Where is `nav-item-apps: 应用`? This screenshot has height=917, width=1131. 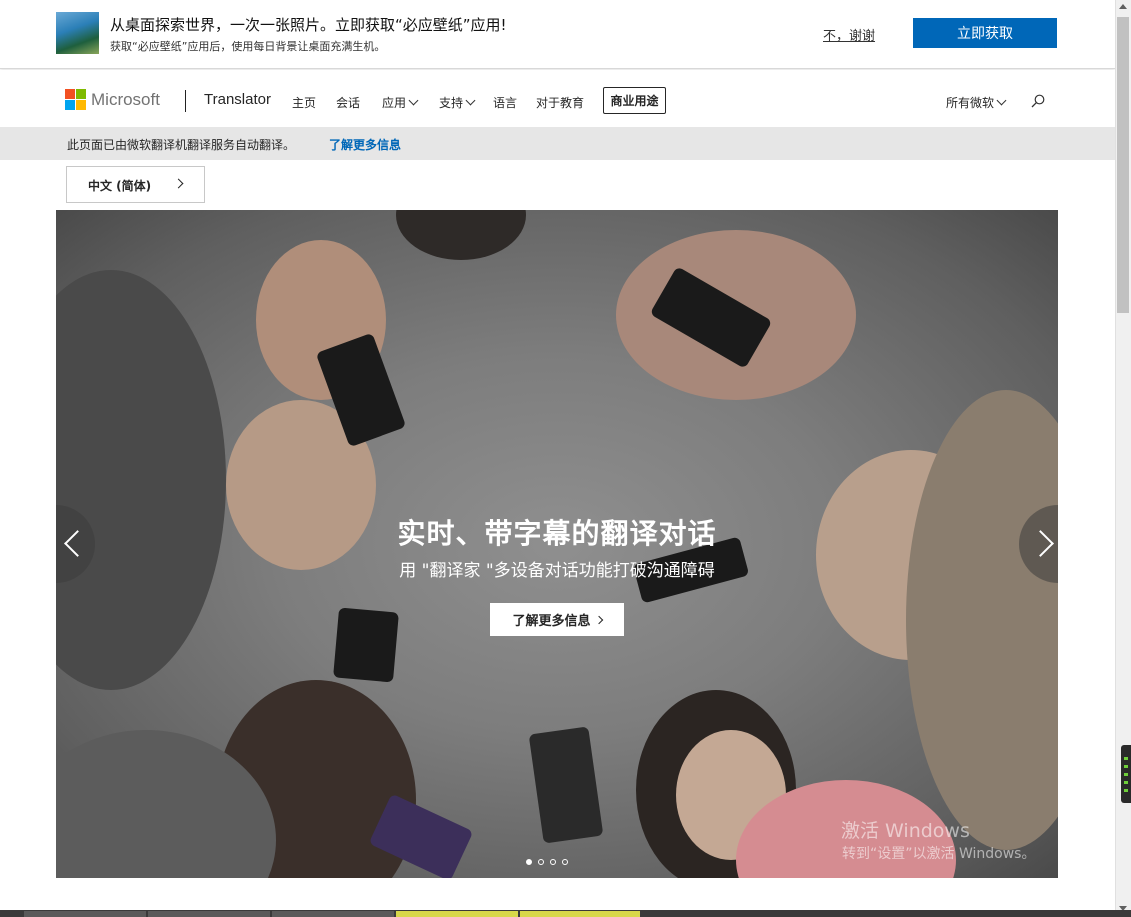 nav-item-apps: 应用 is located at coordinates (400, 102).